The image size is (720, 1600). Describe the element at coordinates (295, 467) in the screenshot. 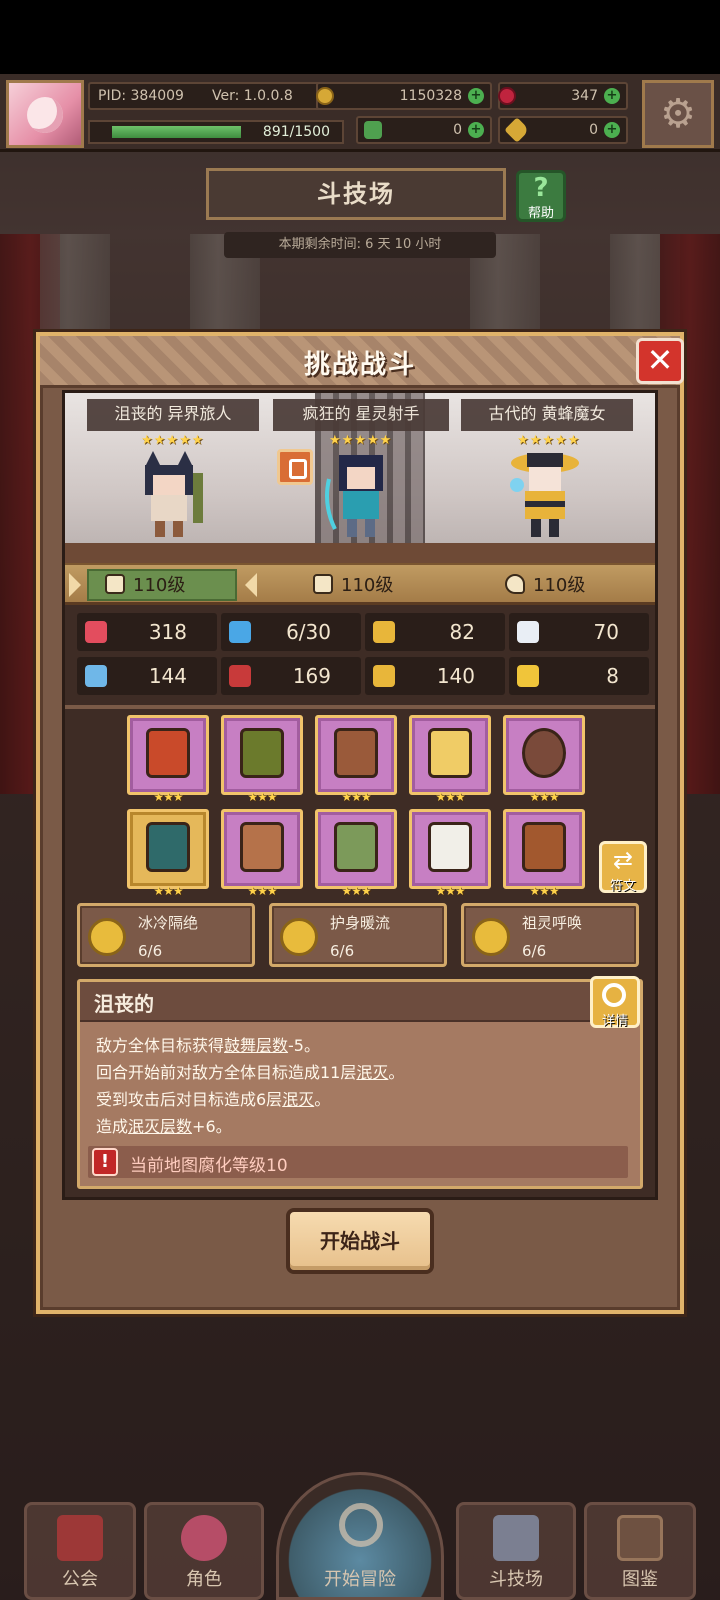

I see `lock-icon` at that location.